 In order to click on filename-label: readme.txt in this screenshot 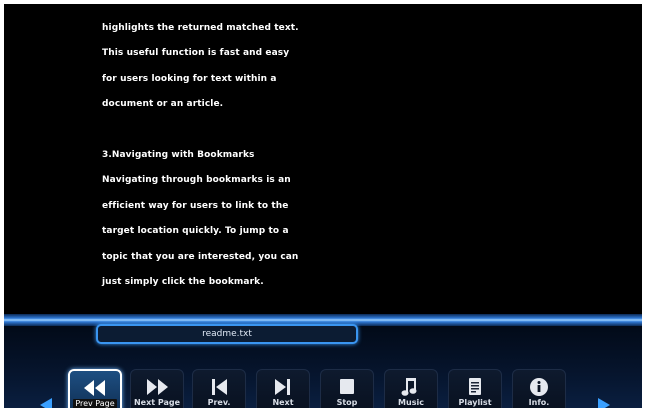, I will do `click(227, 334)`.